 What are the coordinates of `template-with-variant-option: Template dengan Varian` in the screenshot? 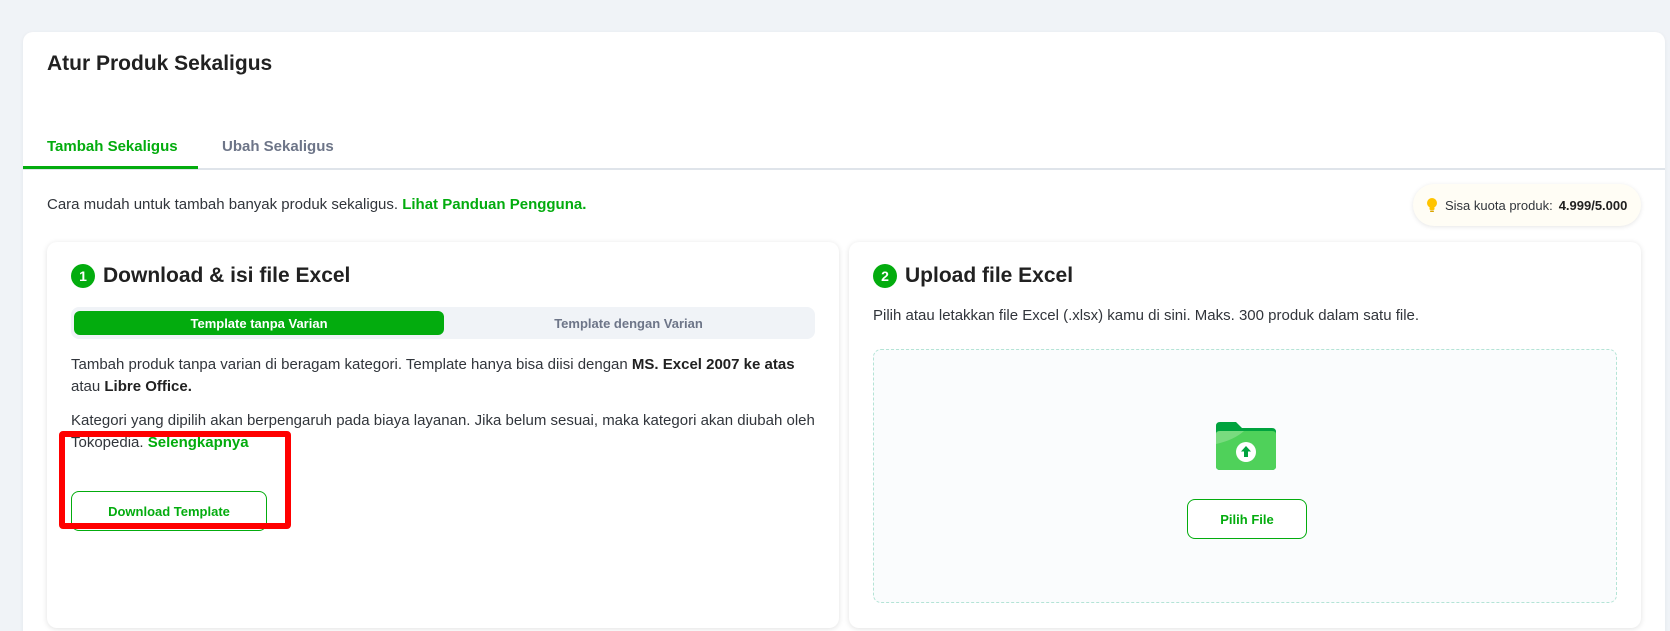 It's located at (628, 323).